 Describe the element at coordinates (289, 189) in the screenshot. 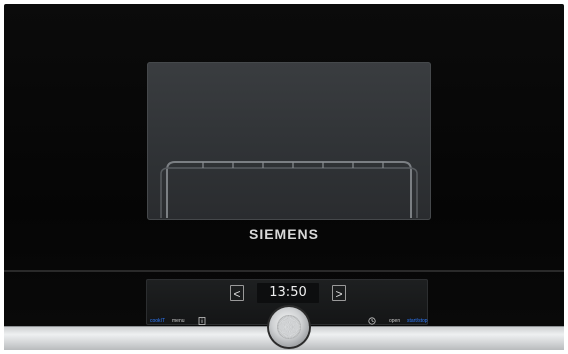

I see `wire-rack` at that location.